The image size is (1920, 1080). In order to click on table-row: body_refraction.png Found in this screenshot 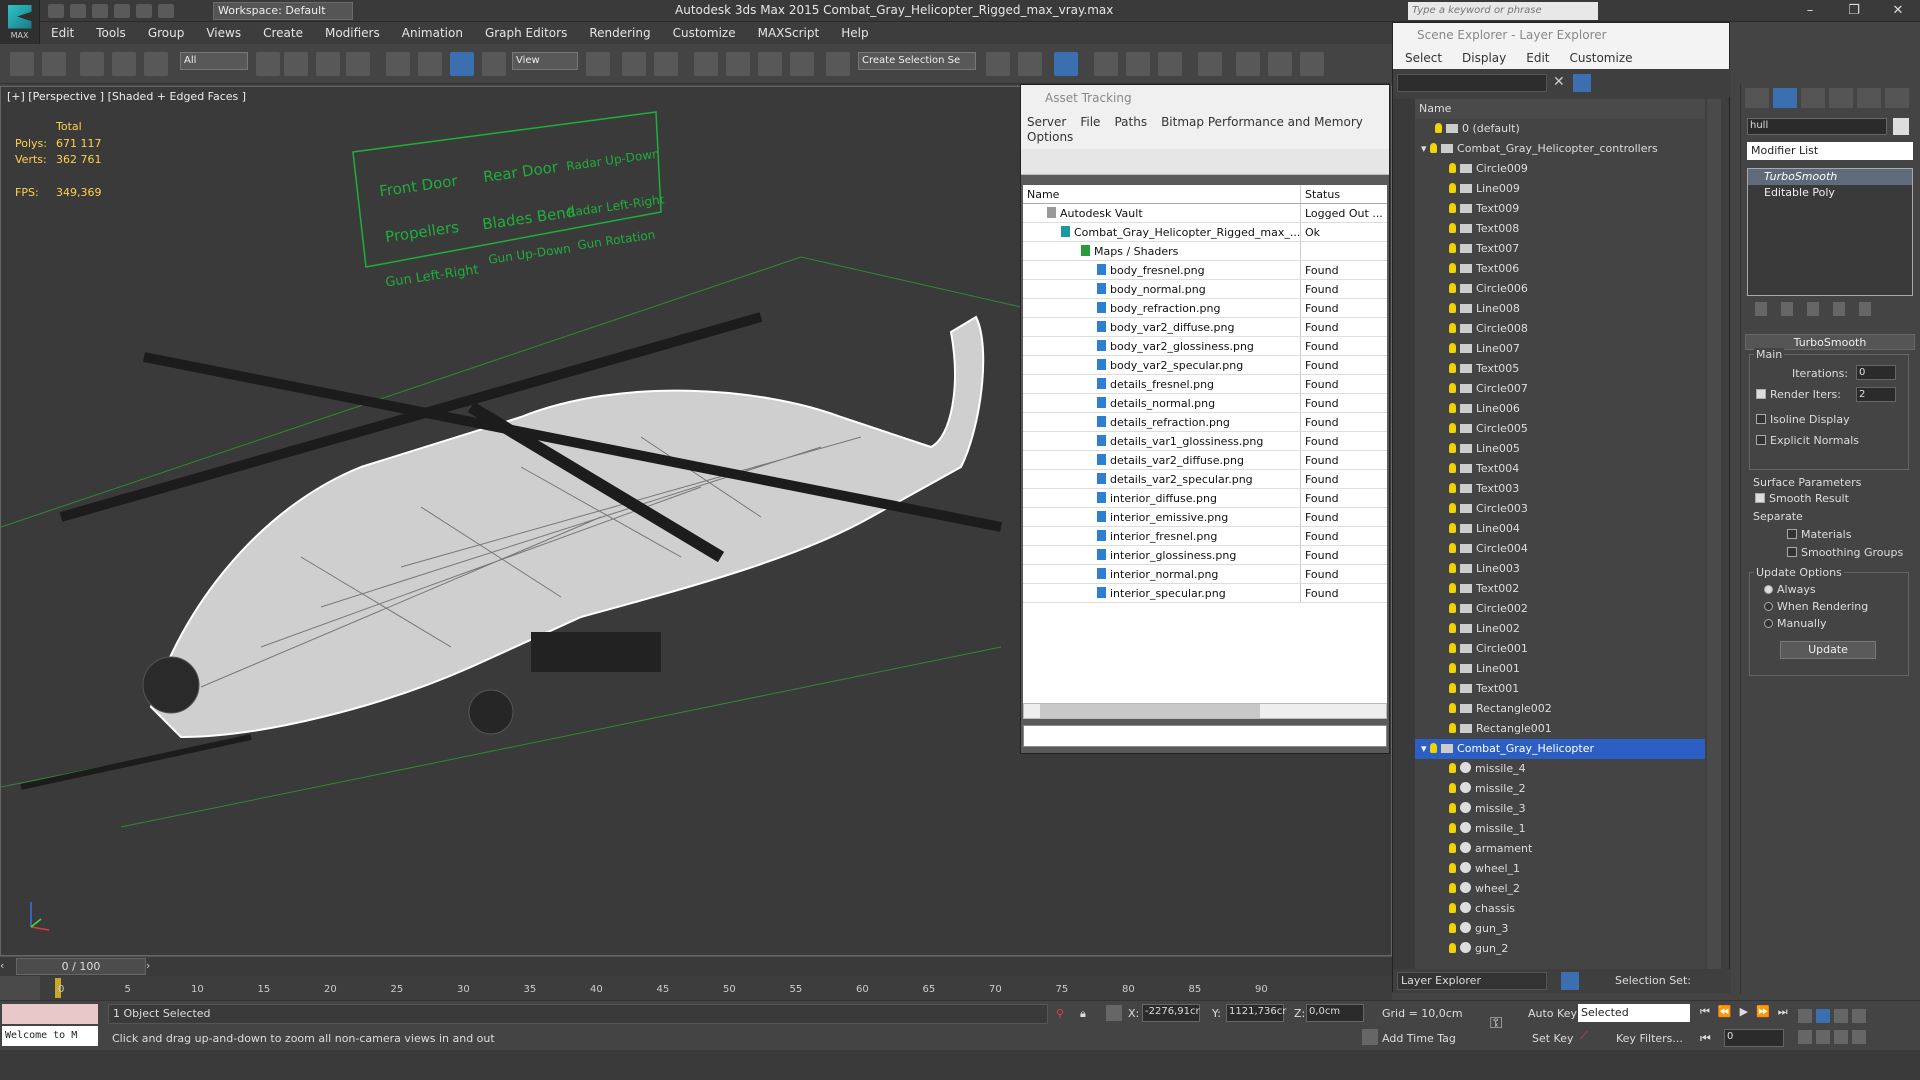, I will do `click(1205, 308)`.